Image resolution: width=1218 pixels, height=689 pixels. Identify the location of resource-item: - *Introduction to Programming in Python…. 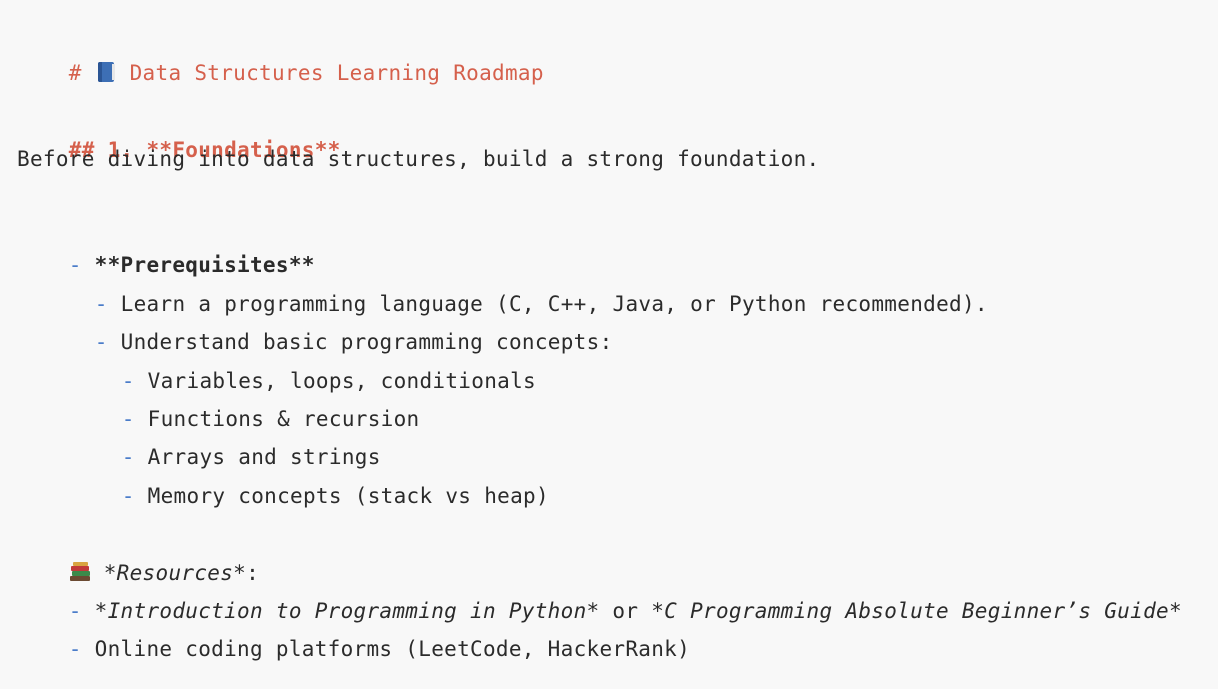
(599, 594).